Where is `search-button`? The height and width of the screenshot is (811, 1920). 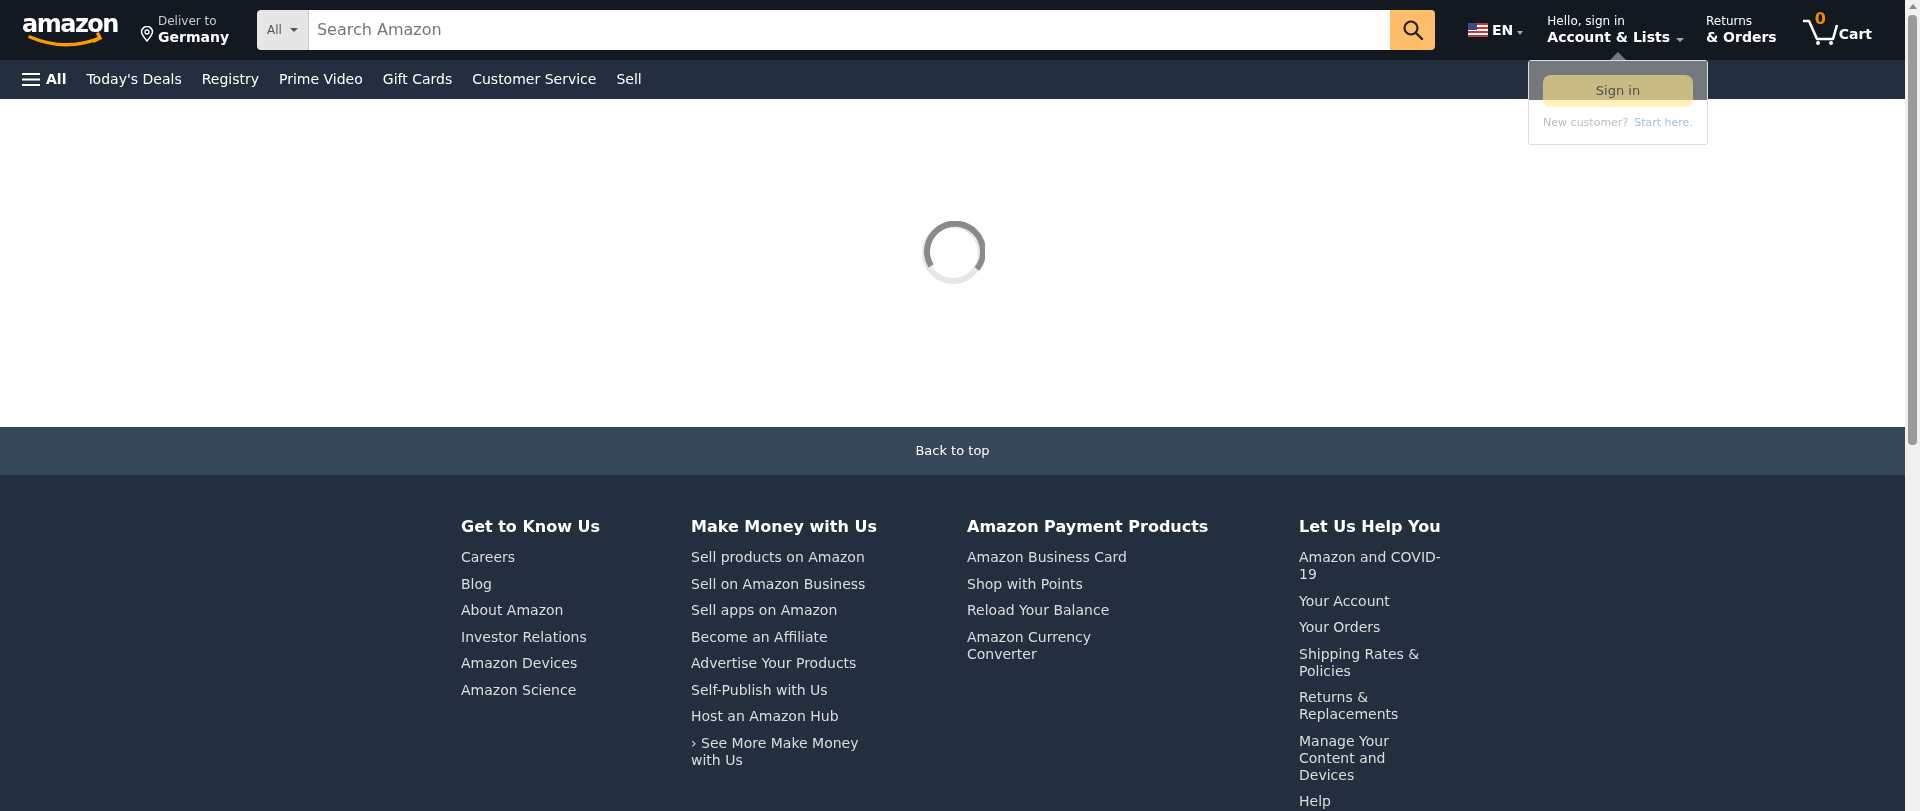
search-button is located at coordinates (1413, 30).